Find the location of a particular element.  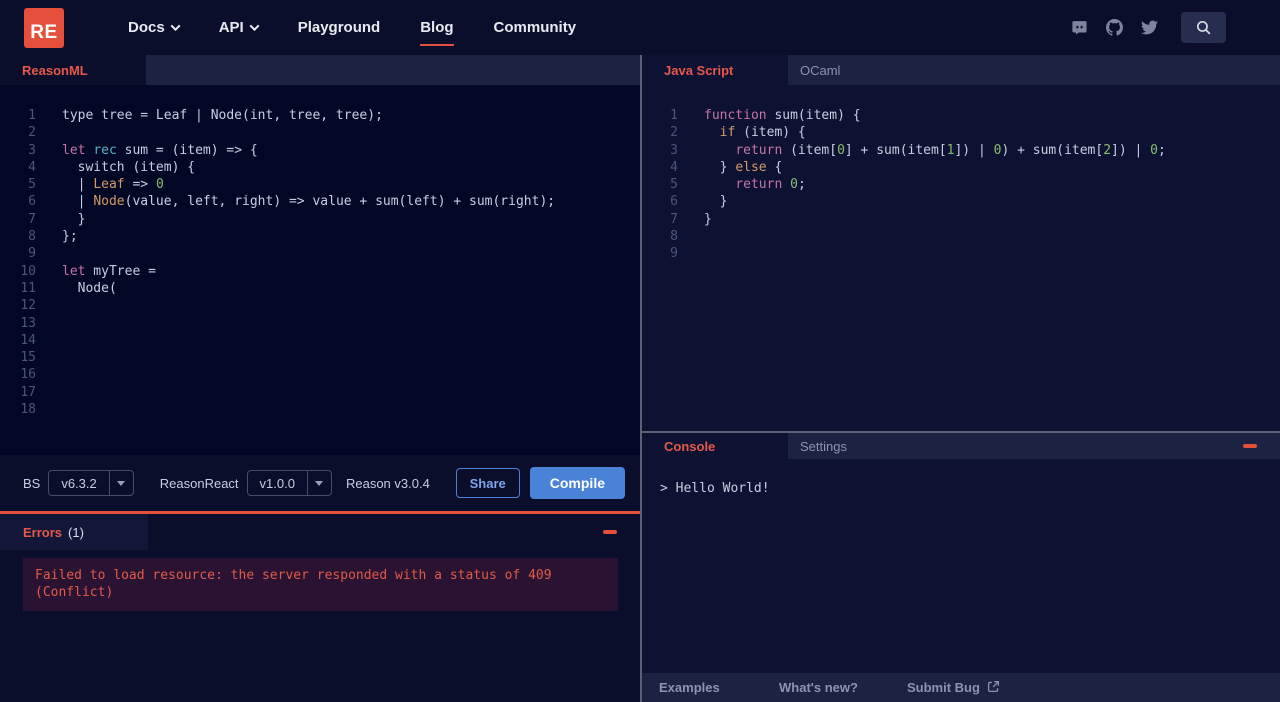

line-number: 14 is located at coordinates (28, 340).